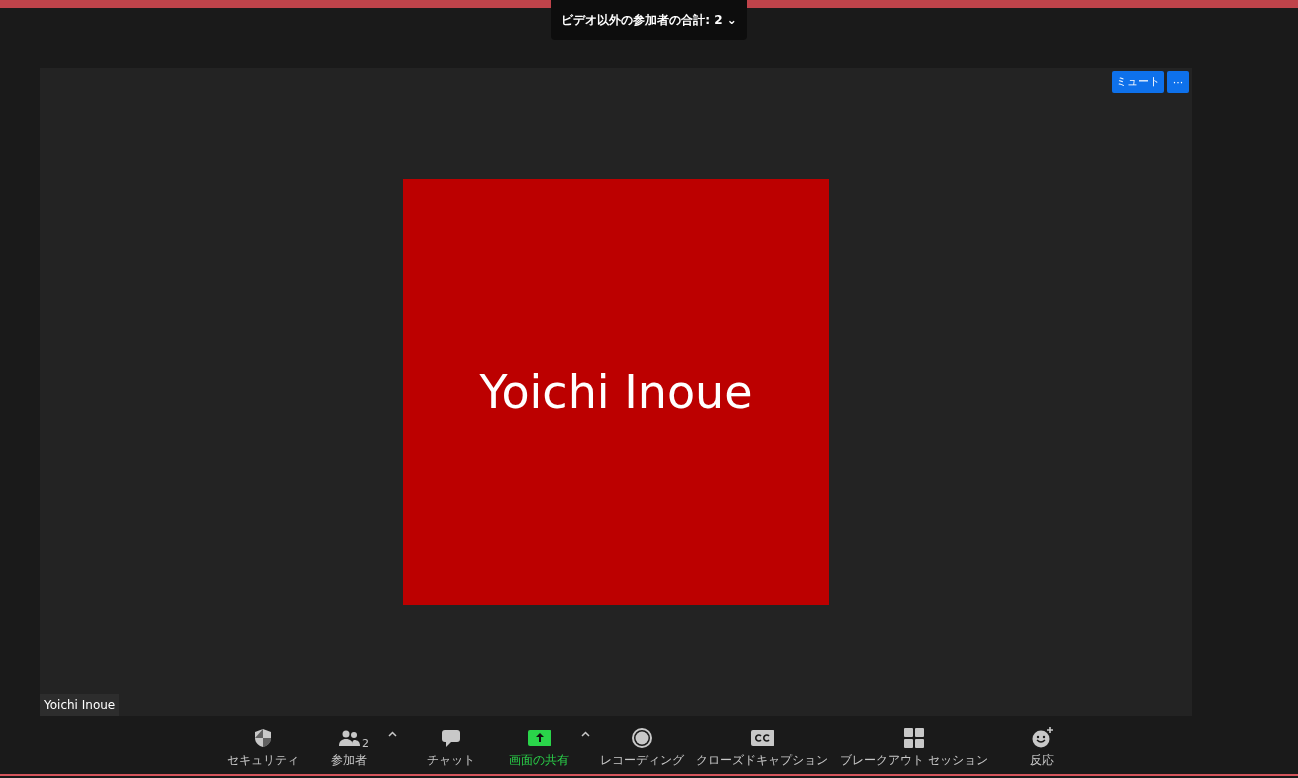 Image resolution: width=1298 pixels, height=778 pixels. I want to click on name-tag: Yoichi Inoue, so click(80, 705).